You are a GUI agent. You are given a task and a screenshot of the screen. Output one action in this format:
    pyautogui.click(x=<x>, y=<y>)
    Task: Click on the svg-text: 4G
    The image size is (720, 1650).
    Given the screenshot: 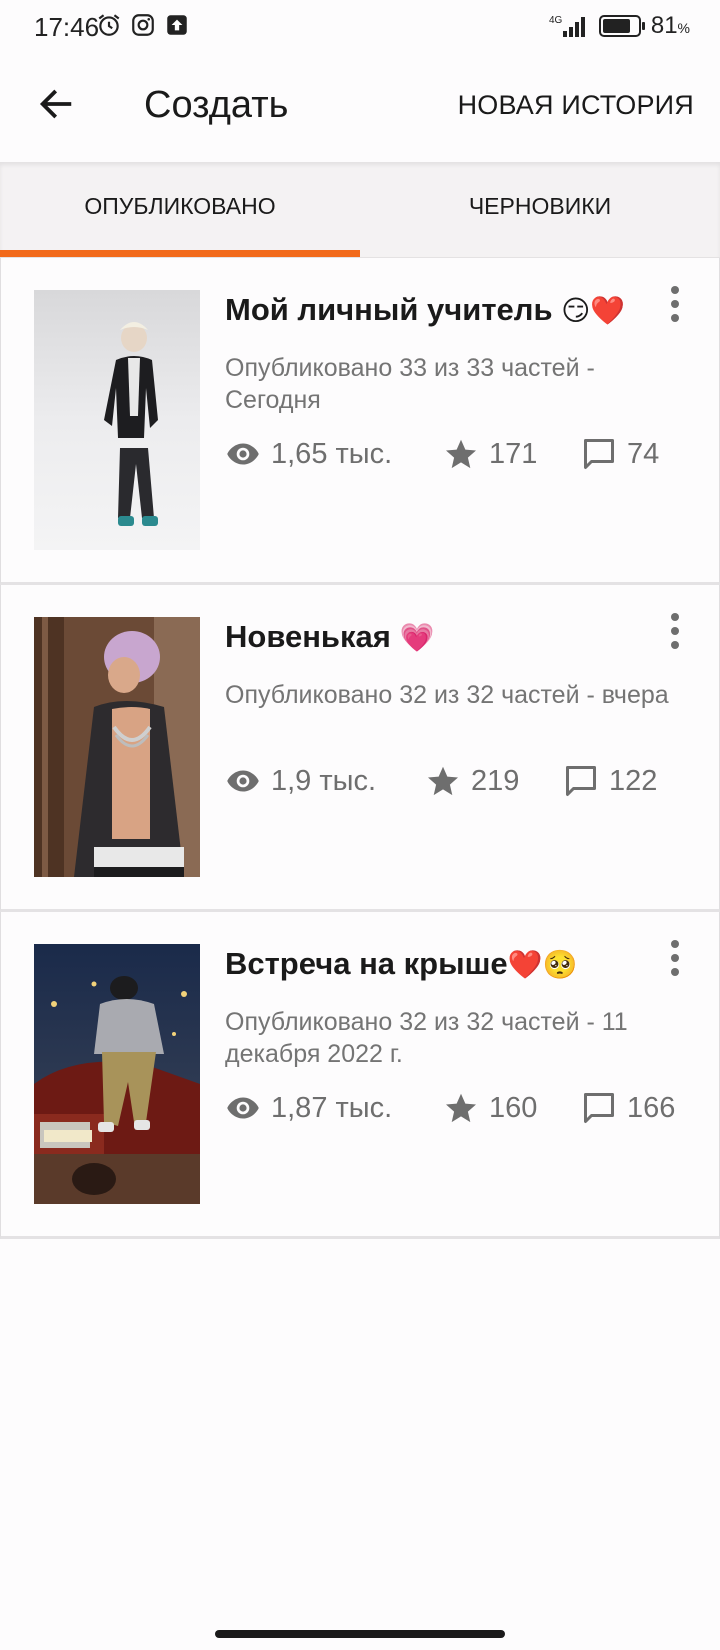 What is the action you would take?
    pyautogui.click(x=556, y=20)
    